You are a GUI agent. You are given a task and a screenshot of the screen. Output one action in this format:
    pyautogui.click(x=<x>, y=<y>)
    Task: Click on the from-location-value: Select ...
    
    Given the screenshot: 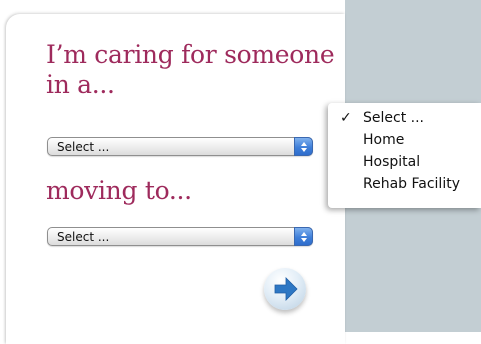 What is the action you would take?
    pyautogui.click(x=83, y=147)
    